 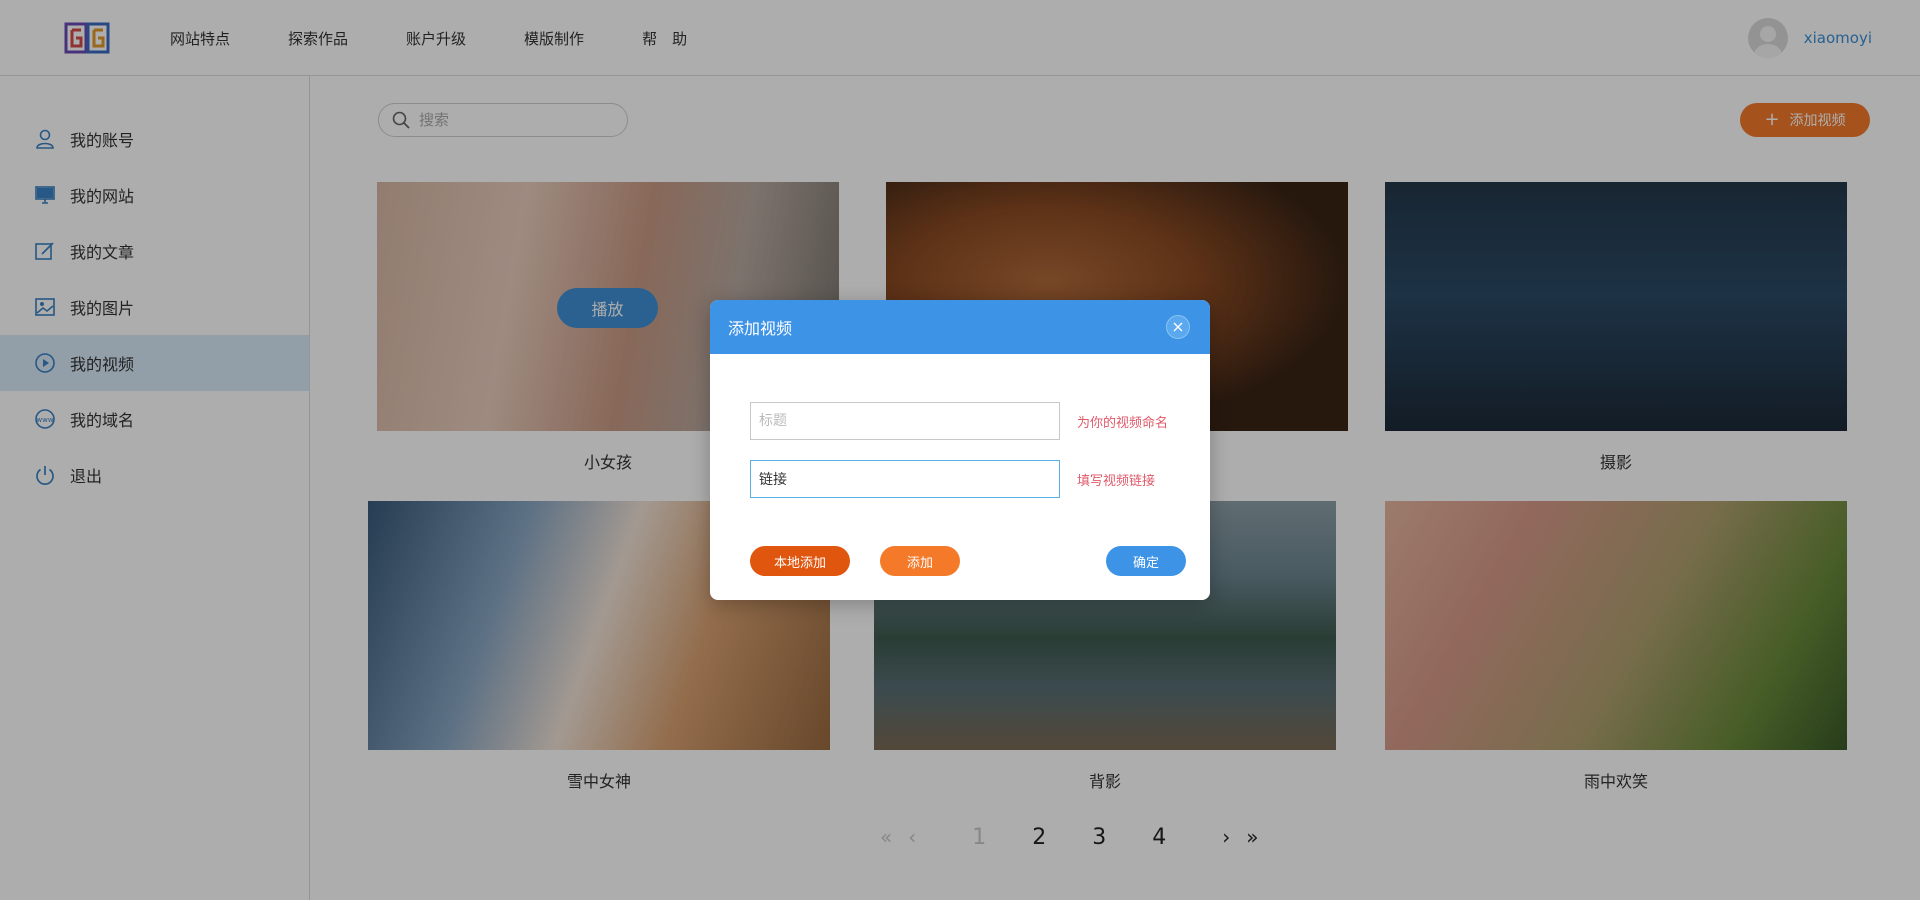 I want to click on confirm-button: 确定, so click(x=1146, y=561).